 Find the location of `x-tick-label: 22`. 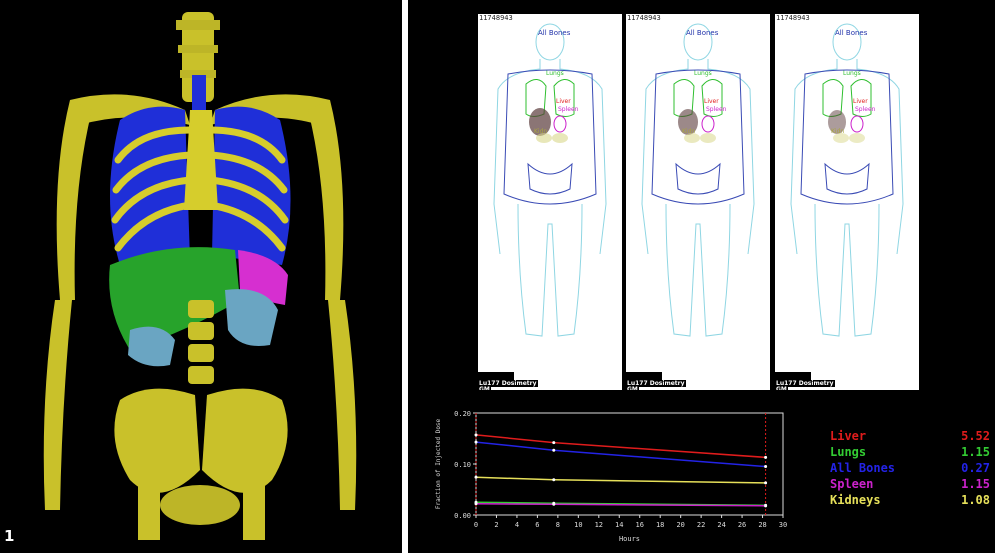

x-tick-label: 22 is located at coordinates (701, 525).